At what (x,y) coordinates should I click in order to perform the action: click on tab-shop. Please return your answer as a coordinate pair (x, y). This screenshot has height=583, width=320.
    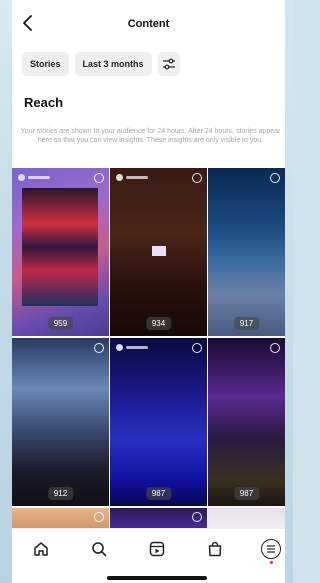
    Looking at the image, I should click on (215, 549).